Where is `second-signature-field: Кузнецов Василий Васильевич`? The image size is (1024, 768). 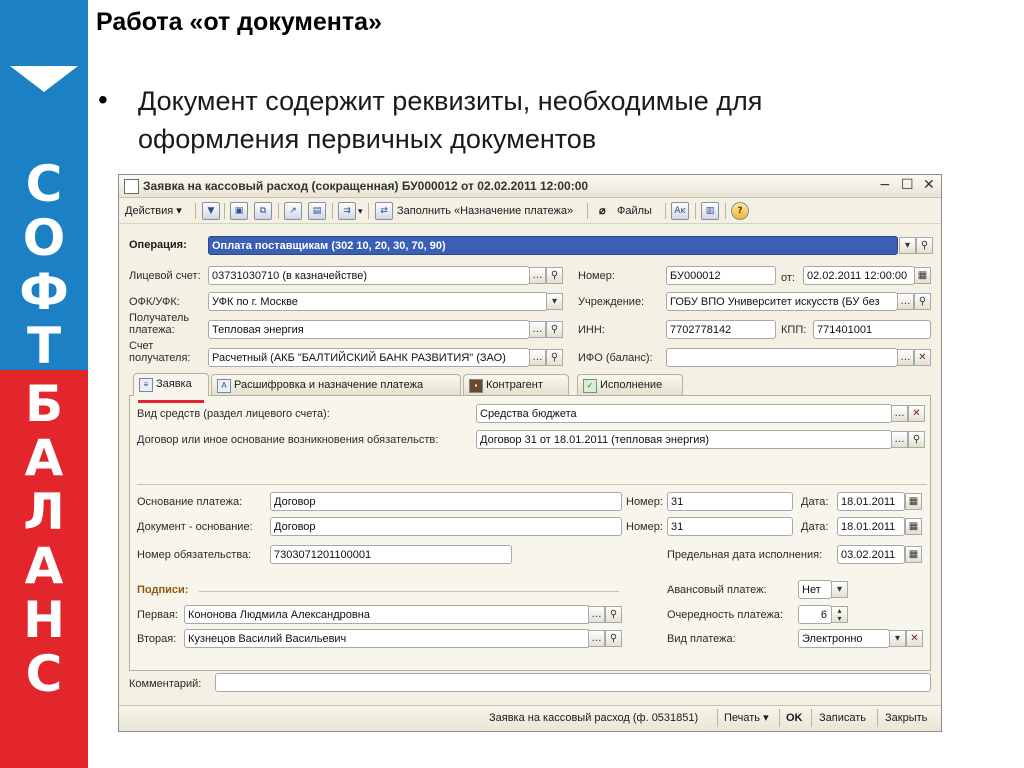
second-signature-field: Кузнецов Василий Васильевич is located at coordinates (387, 638).